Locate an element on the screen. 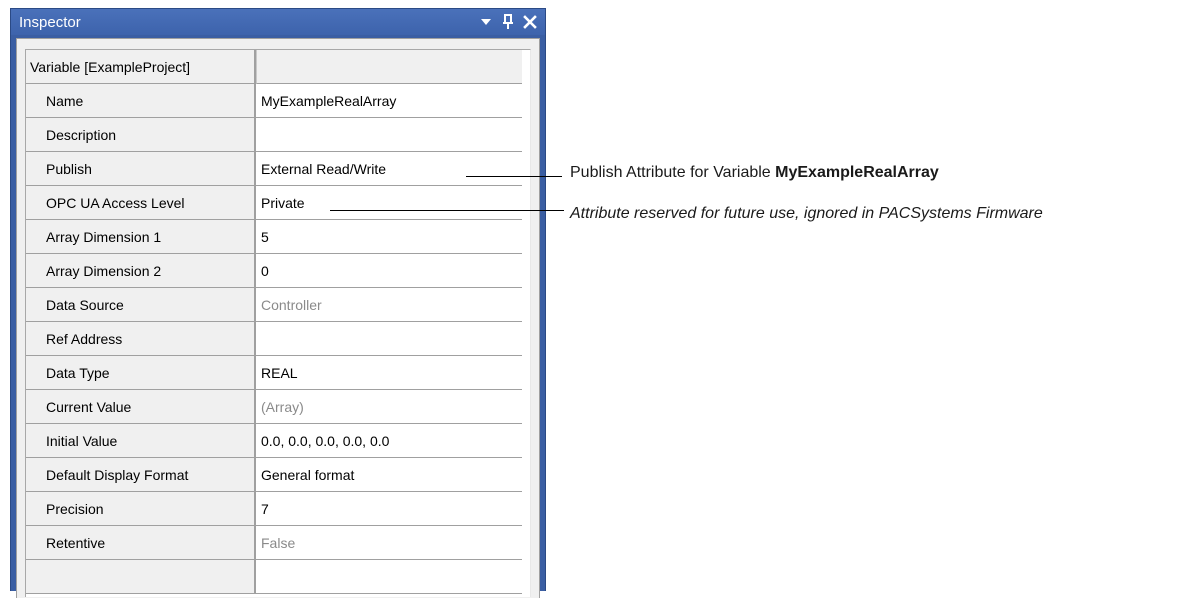 This screenshot has width=1183, height=598. window-title: Inspector is located at coordinates (50, 22).